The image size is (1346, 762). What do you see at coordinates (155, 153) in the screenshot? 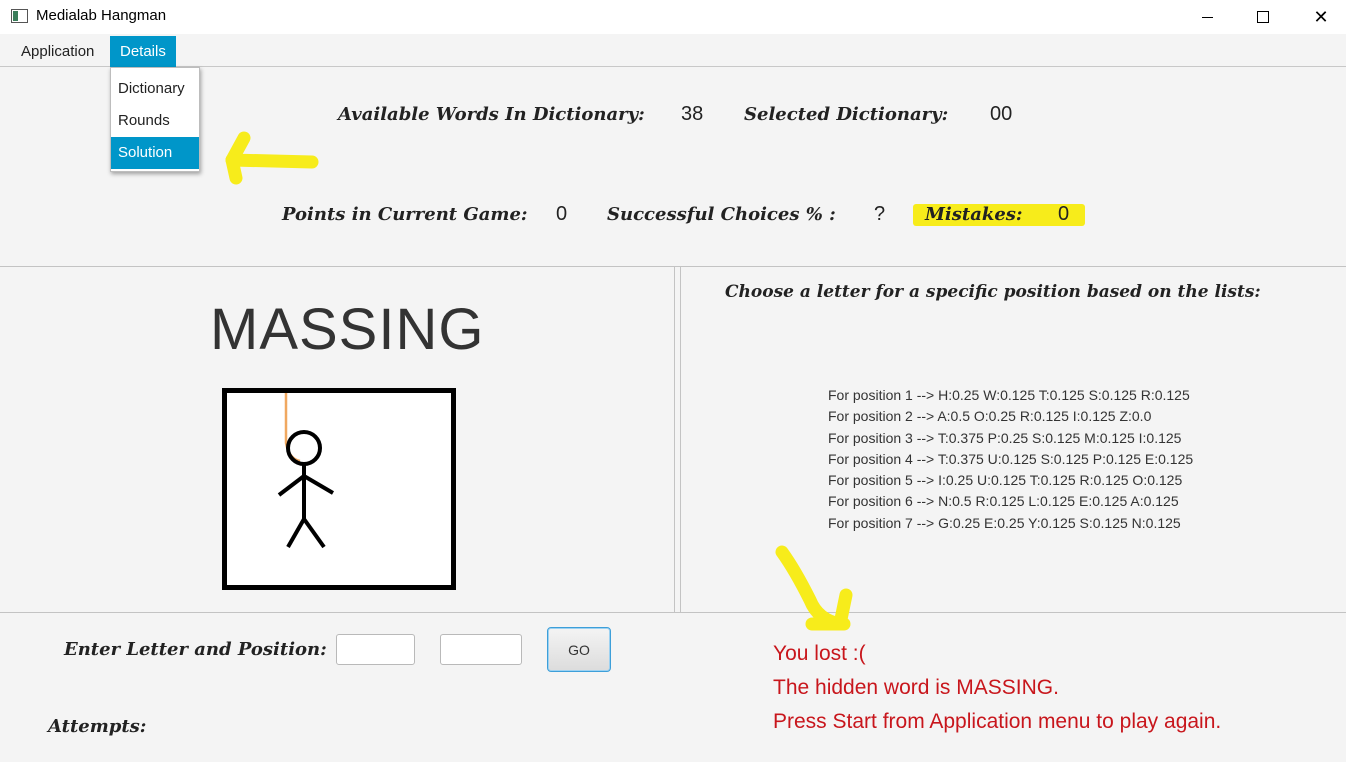
I see `dropdown-item-solution: Solution` at bounding box center [155, 153].